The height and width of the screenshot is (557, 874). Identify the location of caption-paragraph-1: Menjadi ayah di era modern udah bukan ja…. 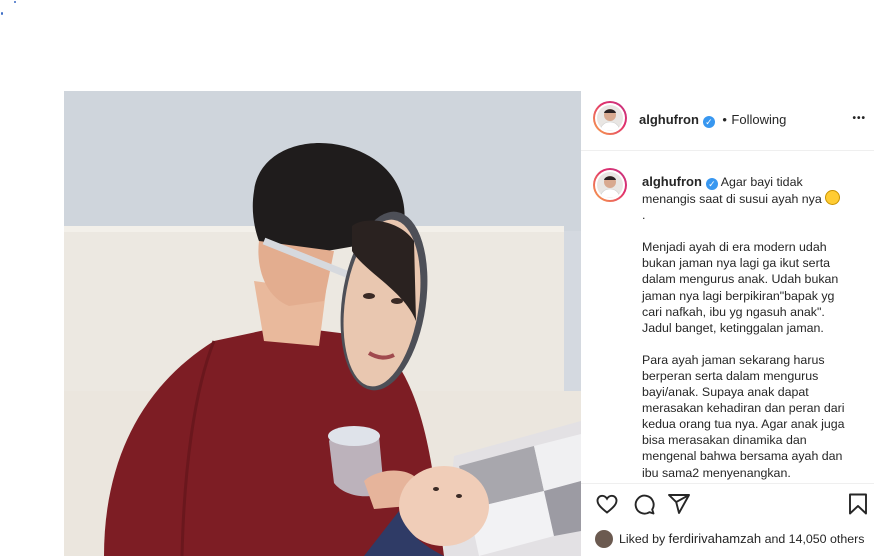
(740, 287).